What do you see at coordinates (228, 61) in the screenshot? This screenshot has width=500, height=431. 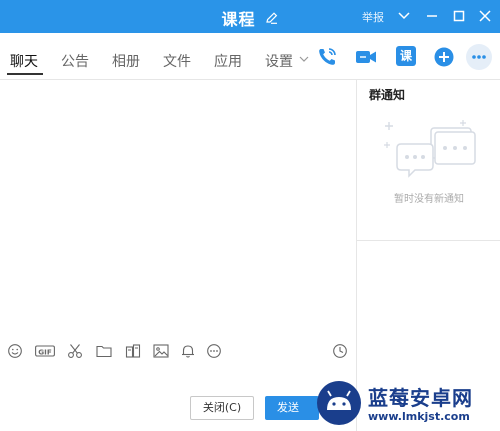 I see `tab-apps: 应用` at bounding box center [228, 61].